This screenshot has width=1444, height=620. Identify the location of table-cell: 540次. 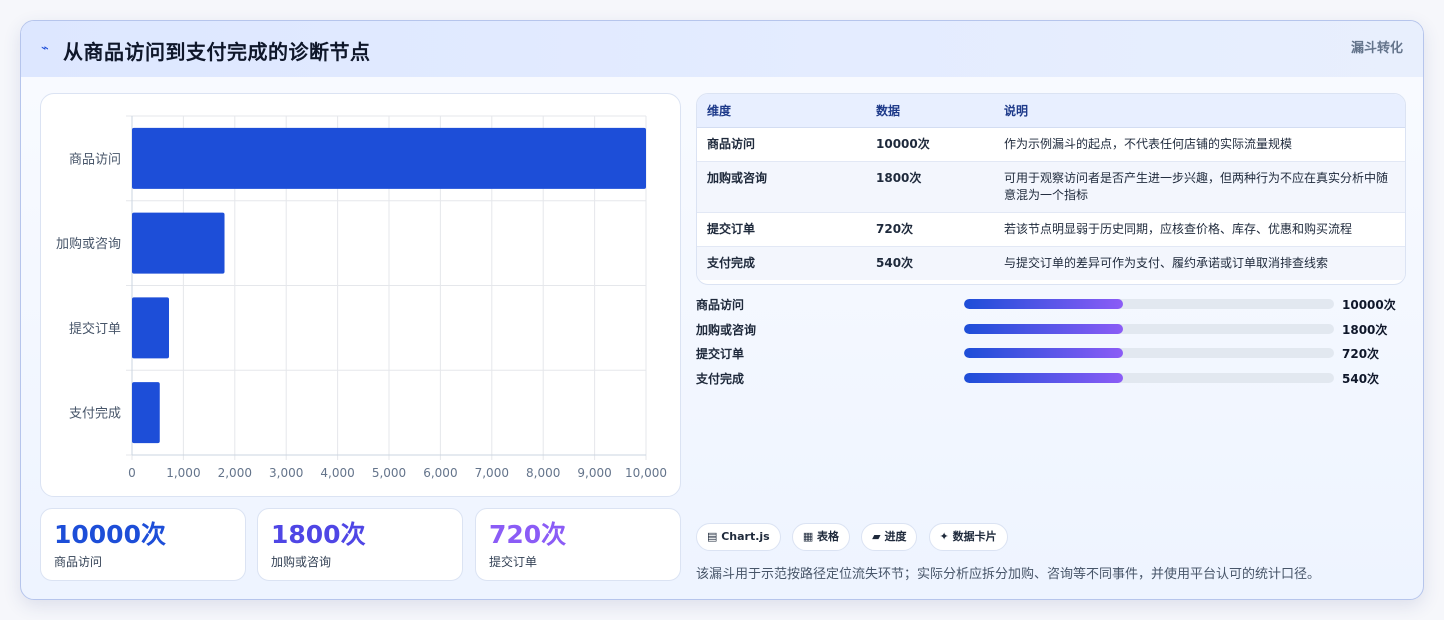
(930, 263).